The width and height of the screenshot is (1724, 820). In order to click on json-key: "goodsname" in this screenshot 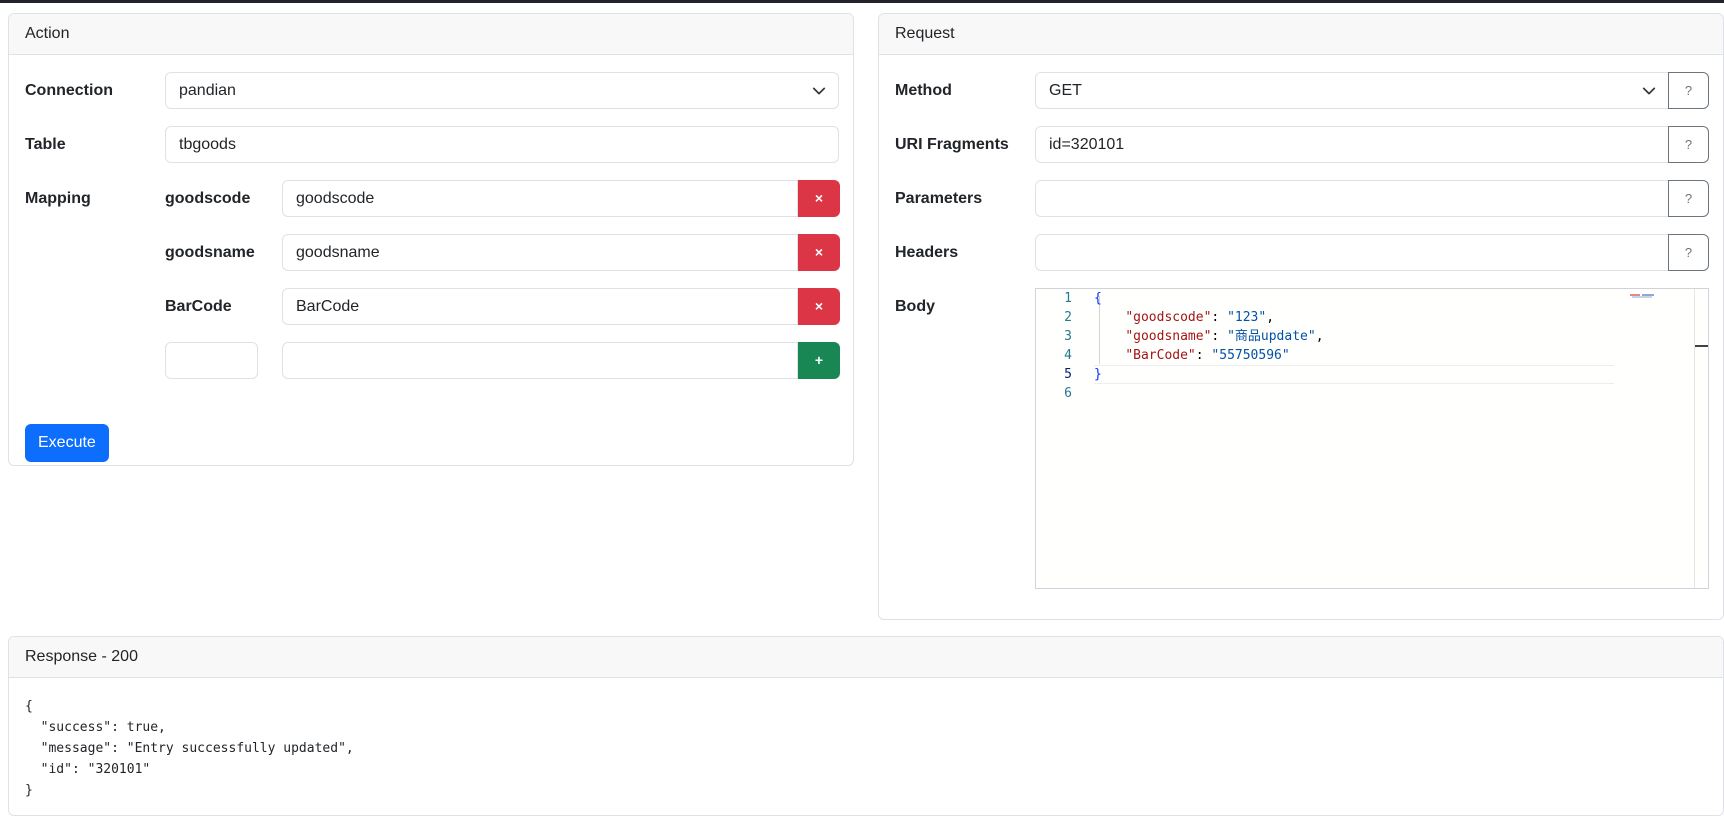, I will do `click(1168, 336)`.